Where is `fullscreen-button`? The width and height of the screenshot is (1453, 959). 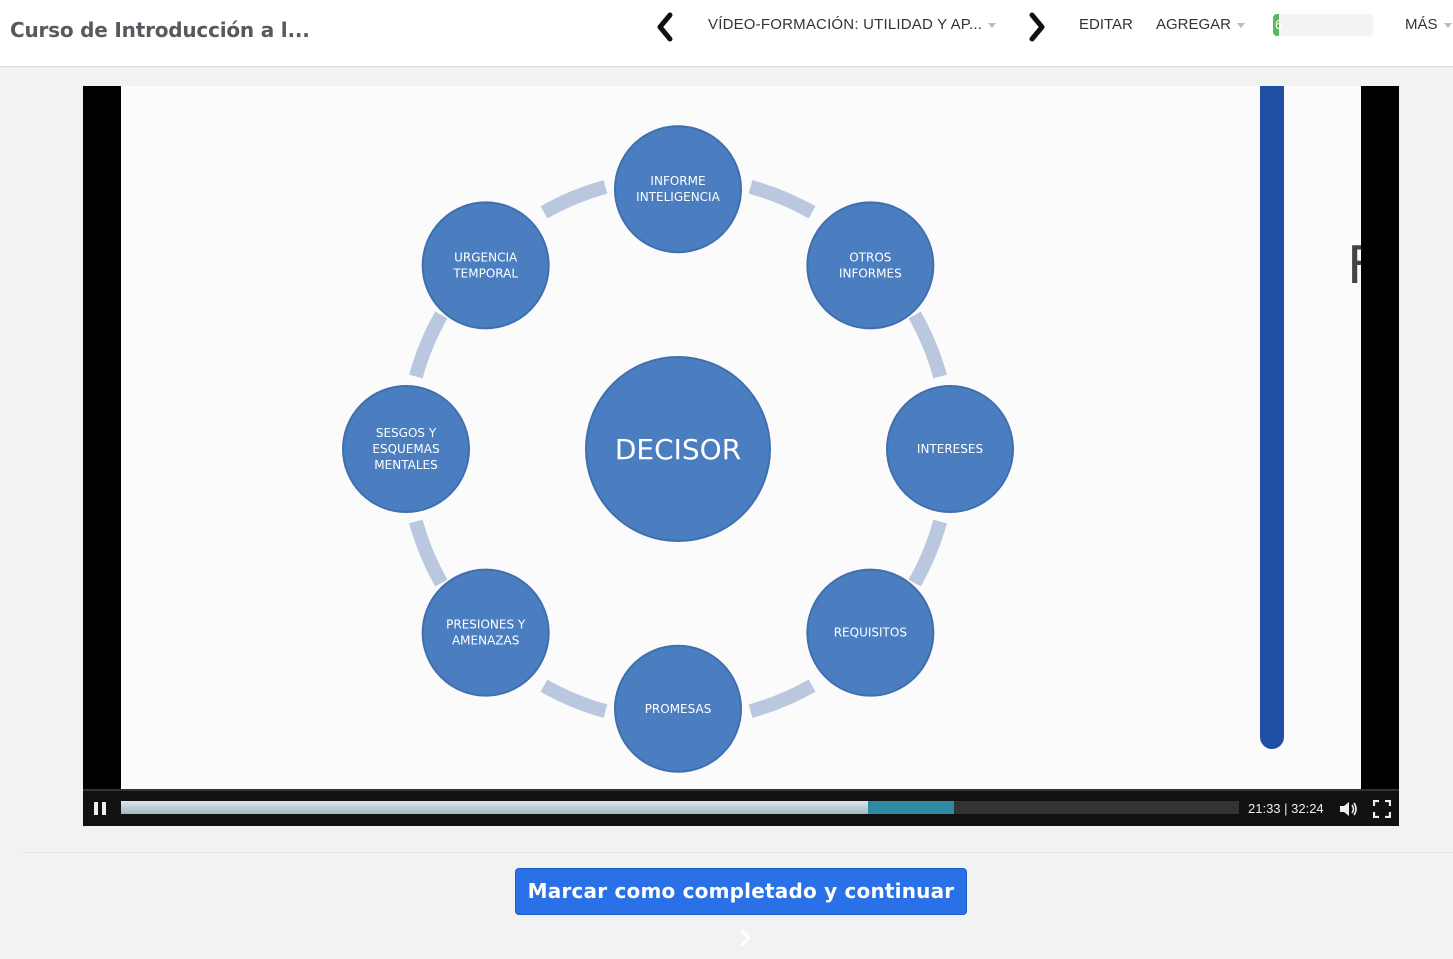
fullscreen-button is located at coordinates (1382, 809).